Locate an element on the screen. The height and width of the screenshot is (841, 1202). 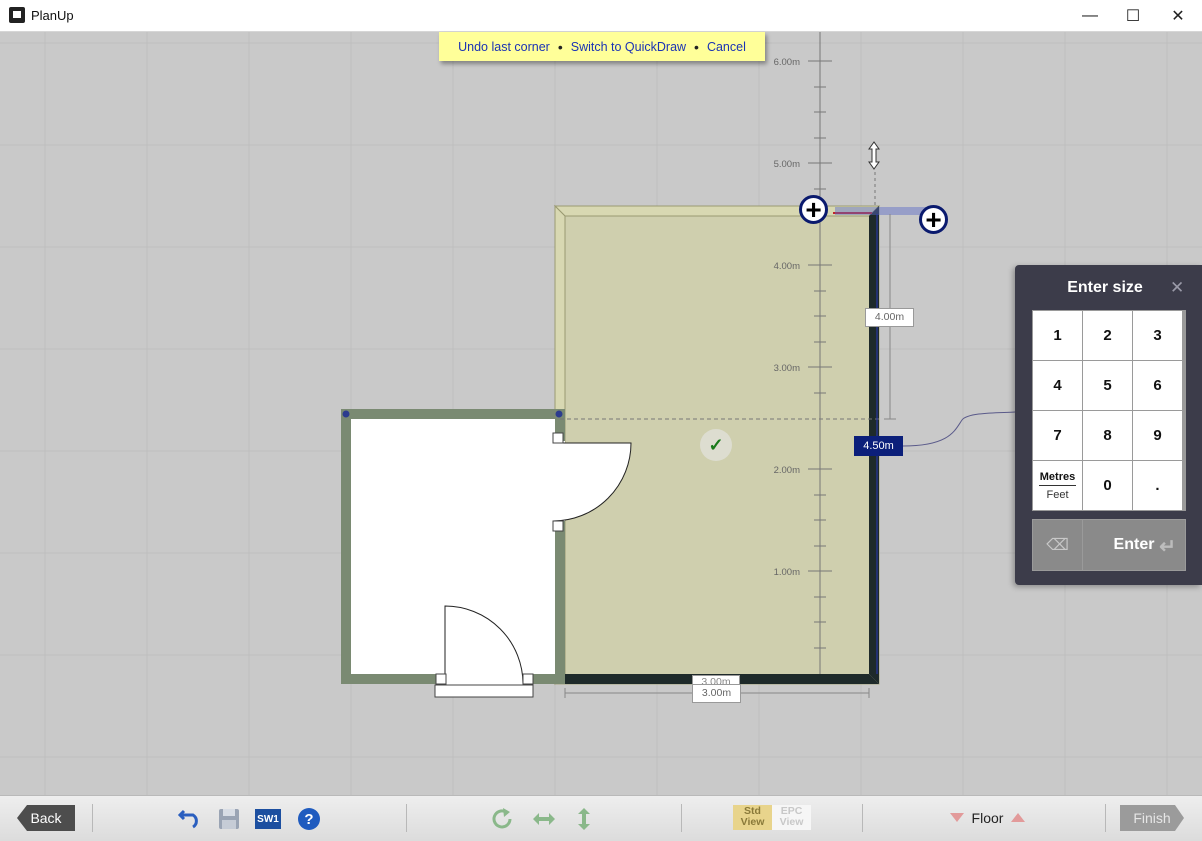
floor-down-icon is located at coordinates (956, 818).